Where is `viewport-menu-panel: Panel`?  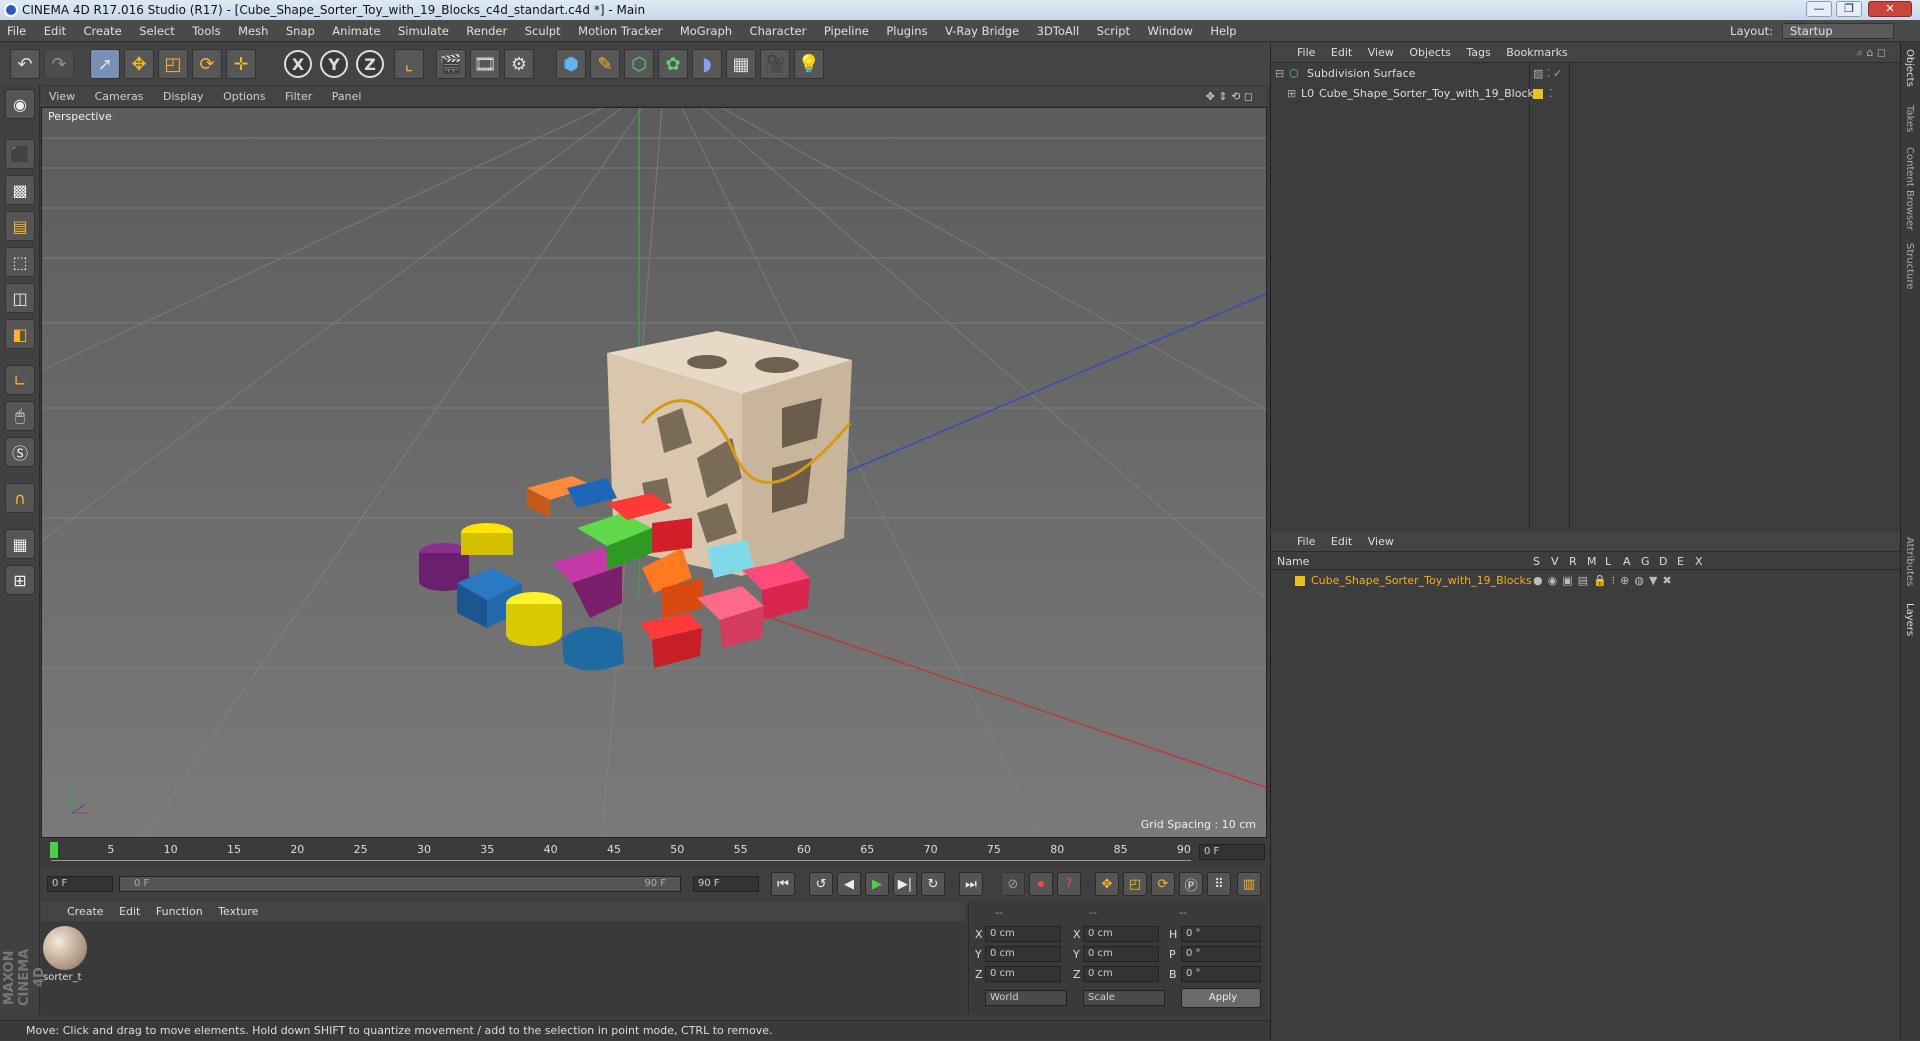 viewport-menu-panel: Panel is located at coordinates (347, 96).